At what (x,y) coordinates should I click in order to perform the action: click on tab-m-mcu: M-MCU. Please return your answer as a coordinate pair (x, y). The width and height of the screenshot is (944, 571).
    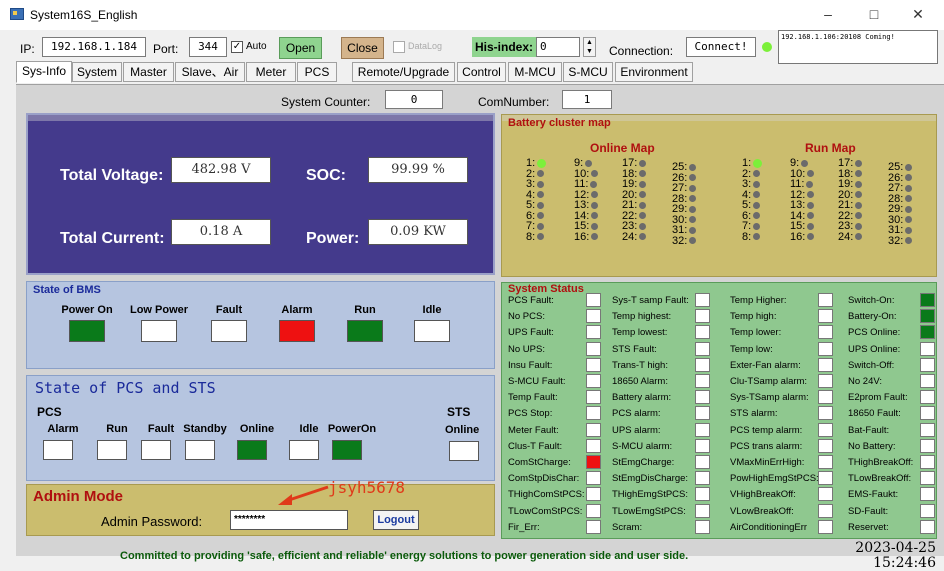
    Looking at the image, I should click on (535, 72).